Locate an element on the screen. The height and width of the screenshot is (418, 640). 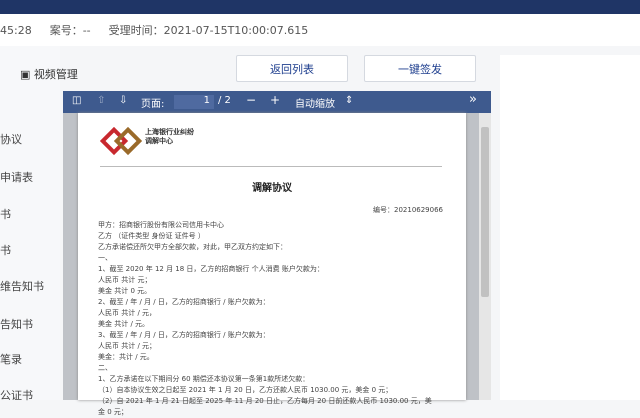
mediation-center-logo is located at coordinates (121, 141).